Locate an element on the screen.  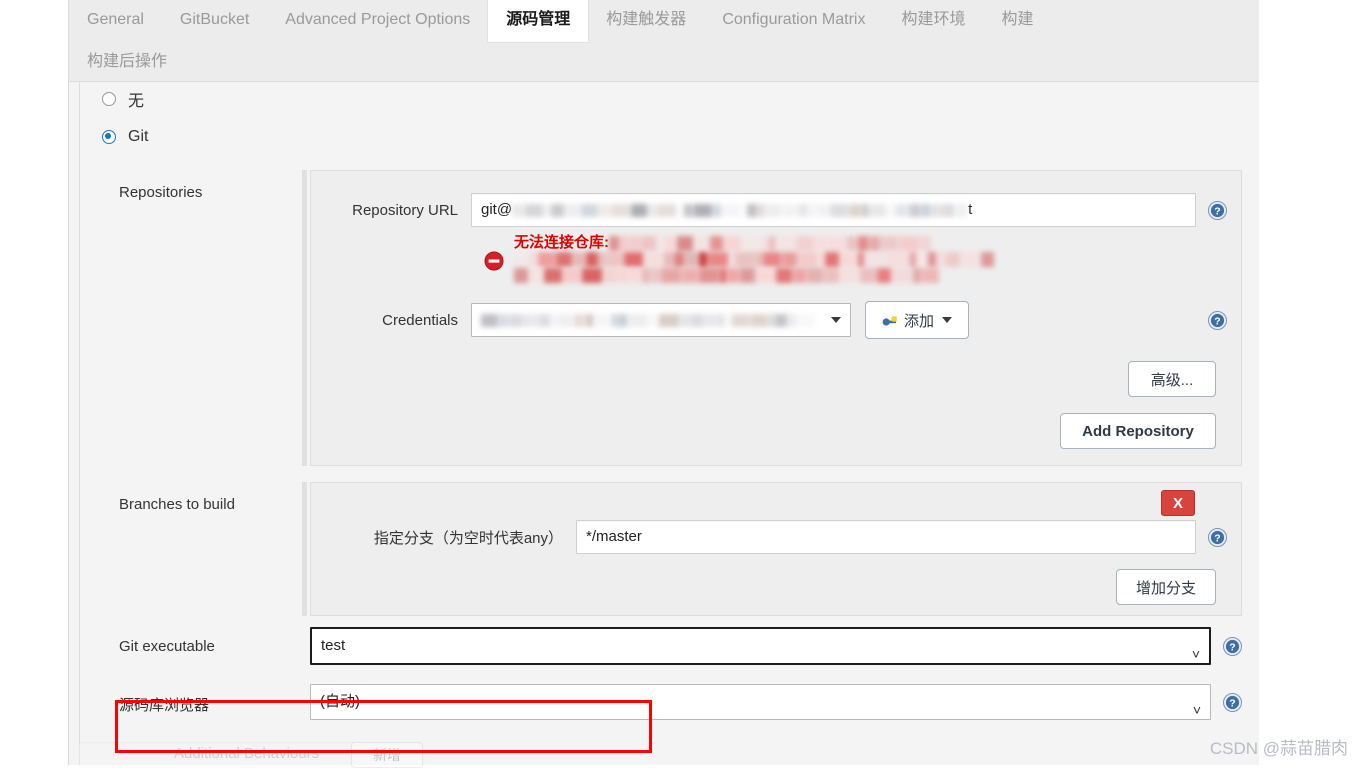
help-icon-repo-browser: ? is located at coordinates (1232, 702).